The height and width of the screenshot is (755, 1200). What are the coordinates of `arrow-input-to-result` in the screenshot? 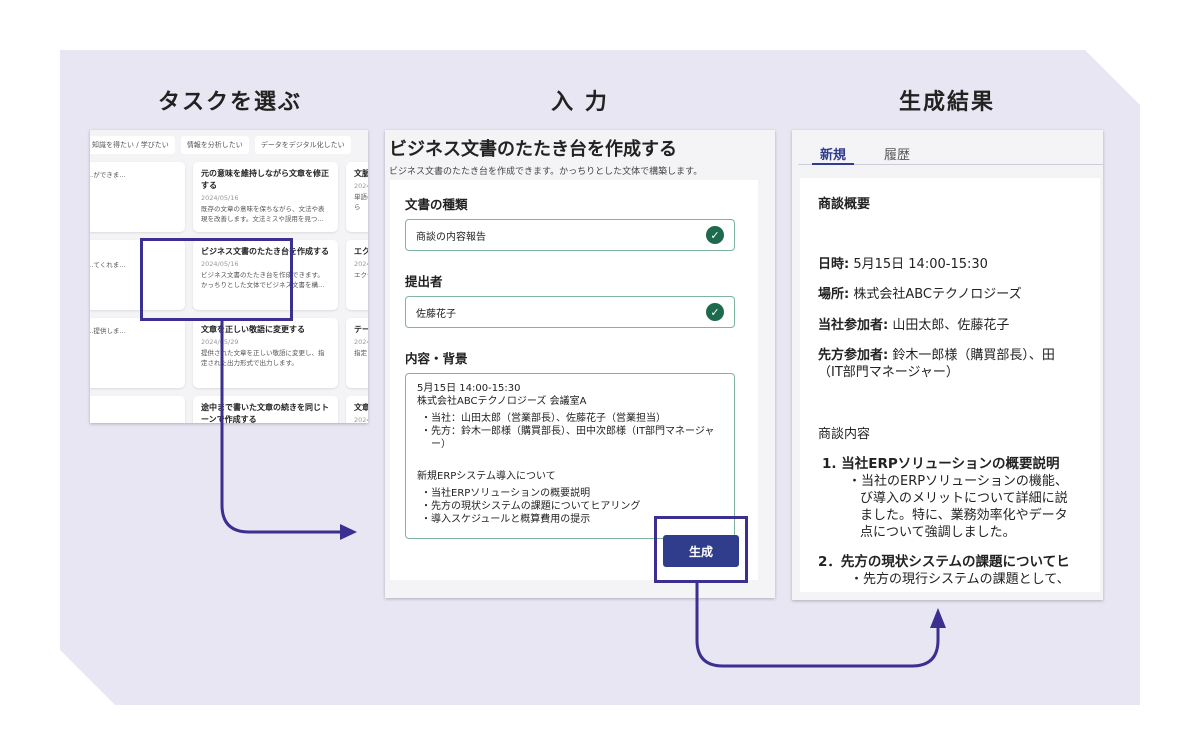 It's located at (817, 625).